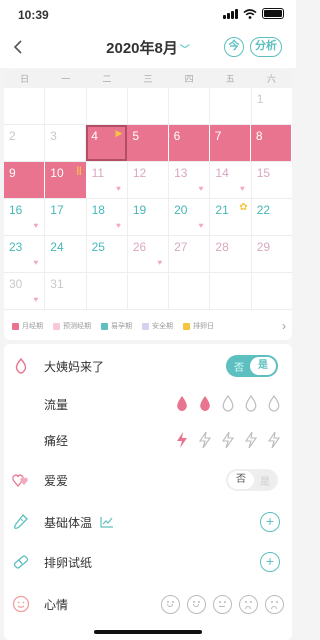 The width and height of the screenshot is (320, 640). What do you see at coordinates (263, 366) in the screenshot?
I see `toggle-knob: 是` at bounding box center [263, 366].